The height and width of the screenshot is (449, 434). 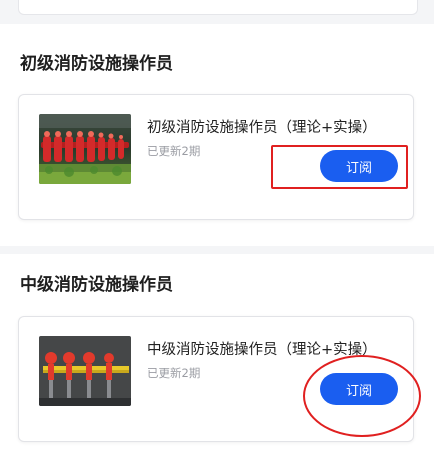 What do you see at coordinates (96, 285) in the screenshot?
I see `section-title: 中级消防设施操作员` at bounding box center [96, 285].